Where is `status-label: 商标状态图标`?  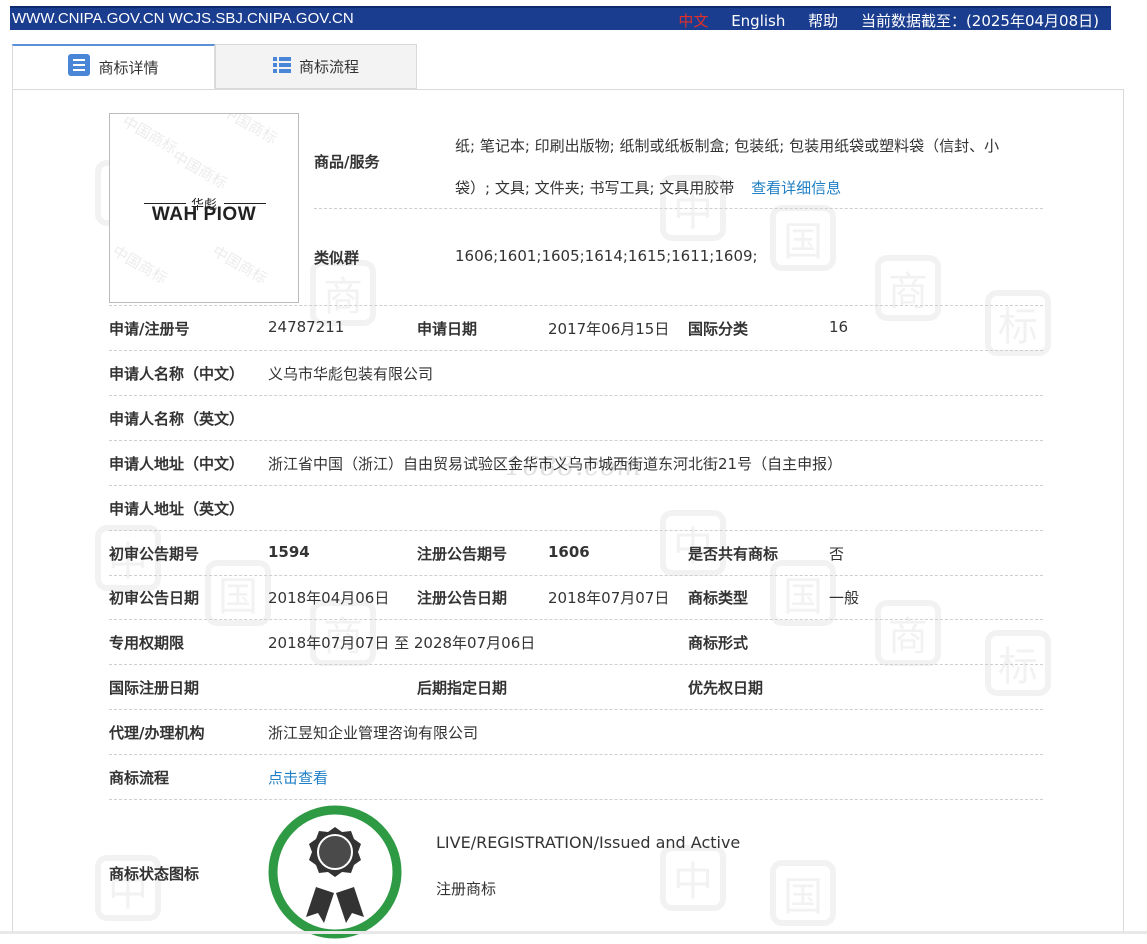
status-label: 商标状态图标 is located at coordinates (154, 874).